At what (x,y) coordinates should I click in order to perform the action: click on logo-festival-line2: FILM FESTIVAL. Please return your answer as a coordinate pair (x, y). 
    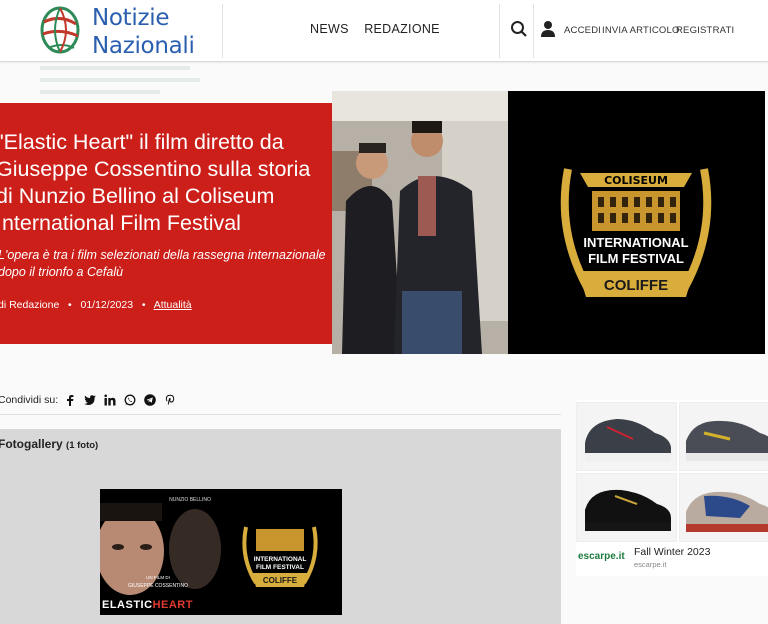
    Looking at the image, I should click on (636, 258).